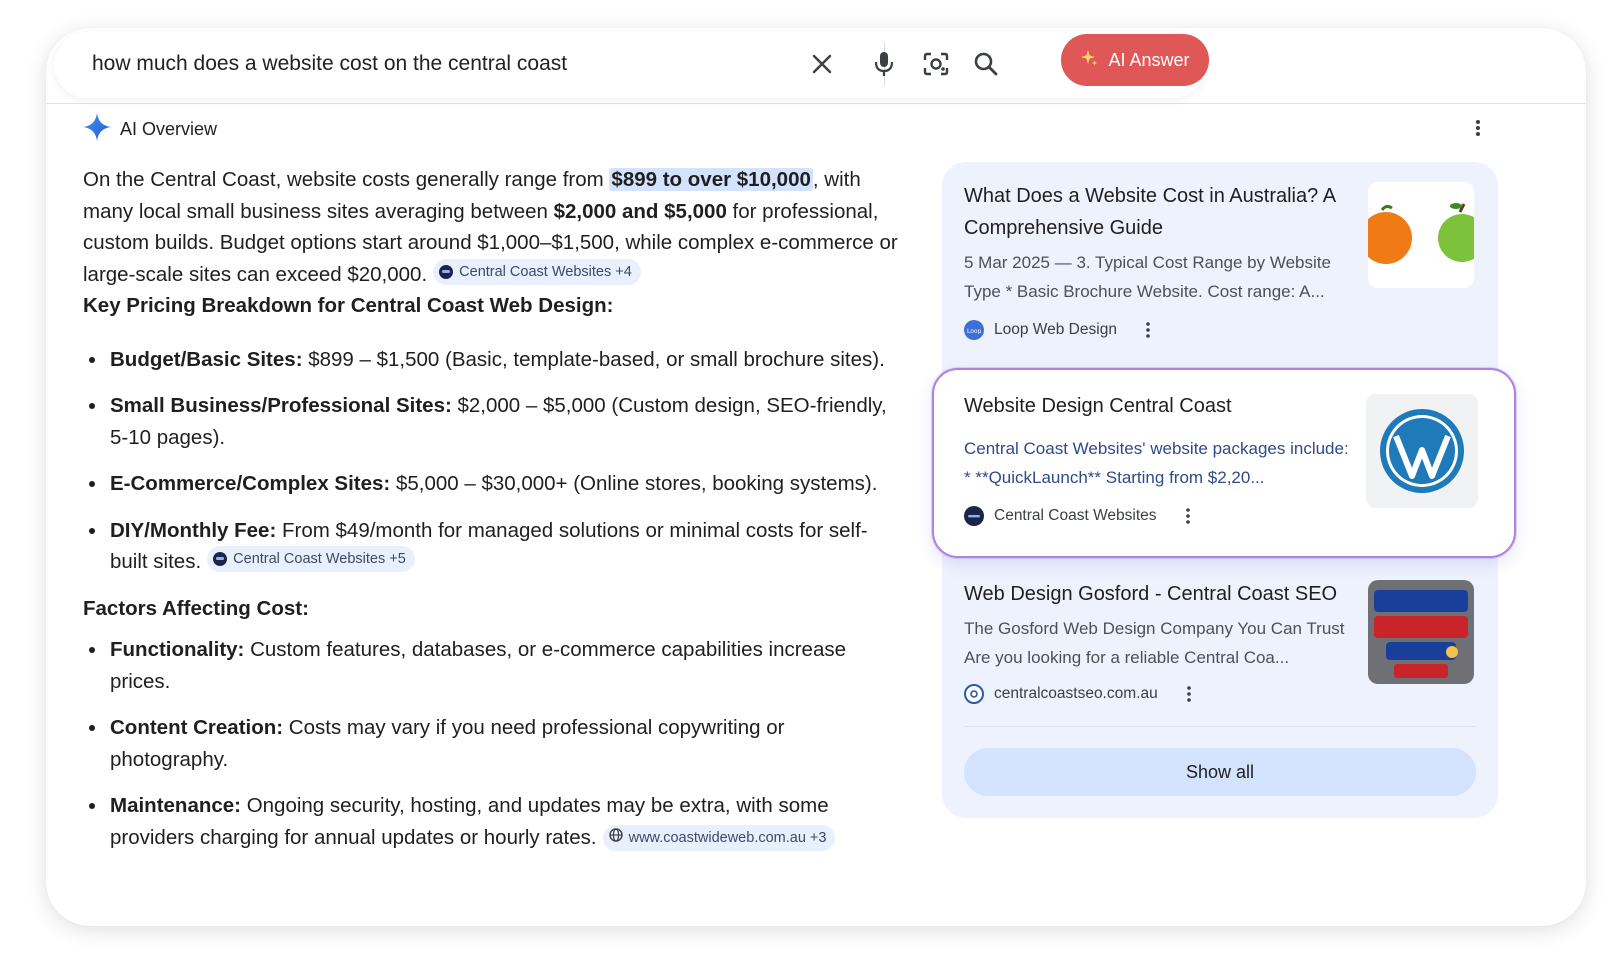  Describe the element at coordinates (250, 483) in the screenshot. I see `item-label: E-Commerce/Complex Sites:` at that location.